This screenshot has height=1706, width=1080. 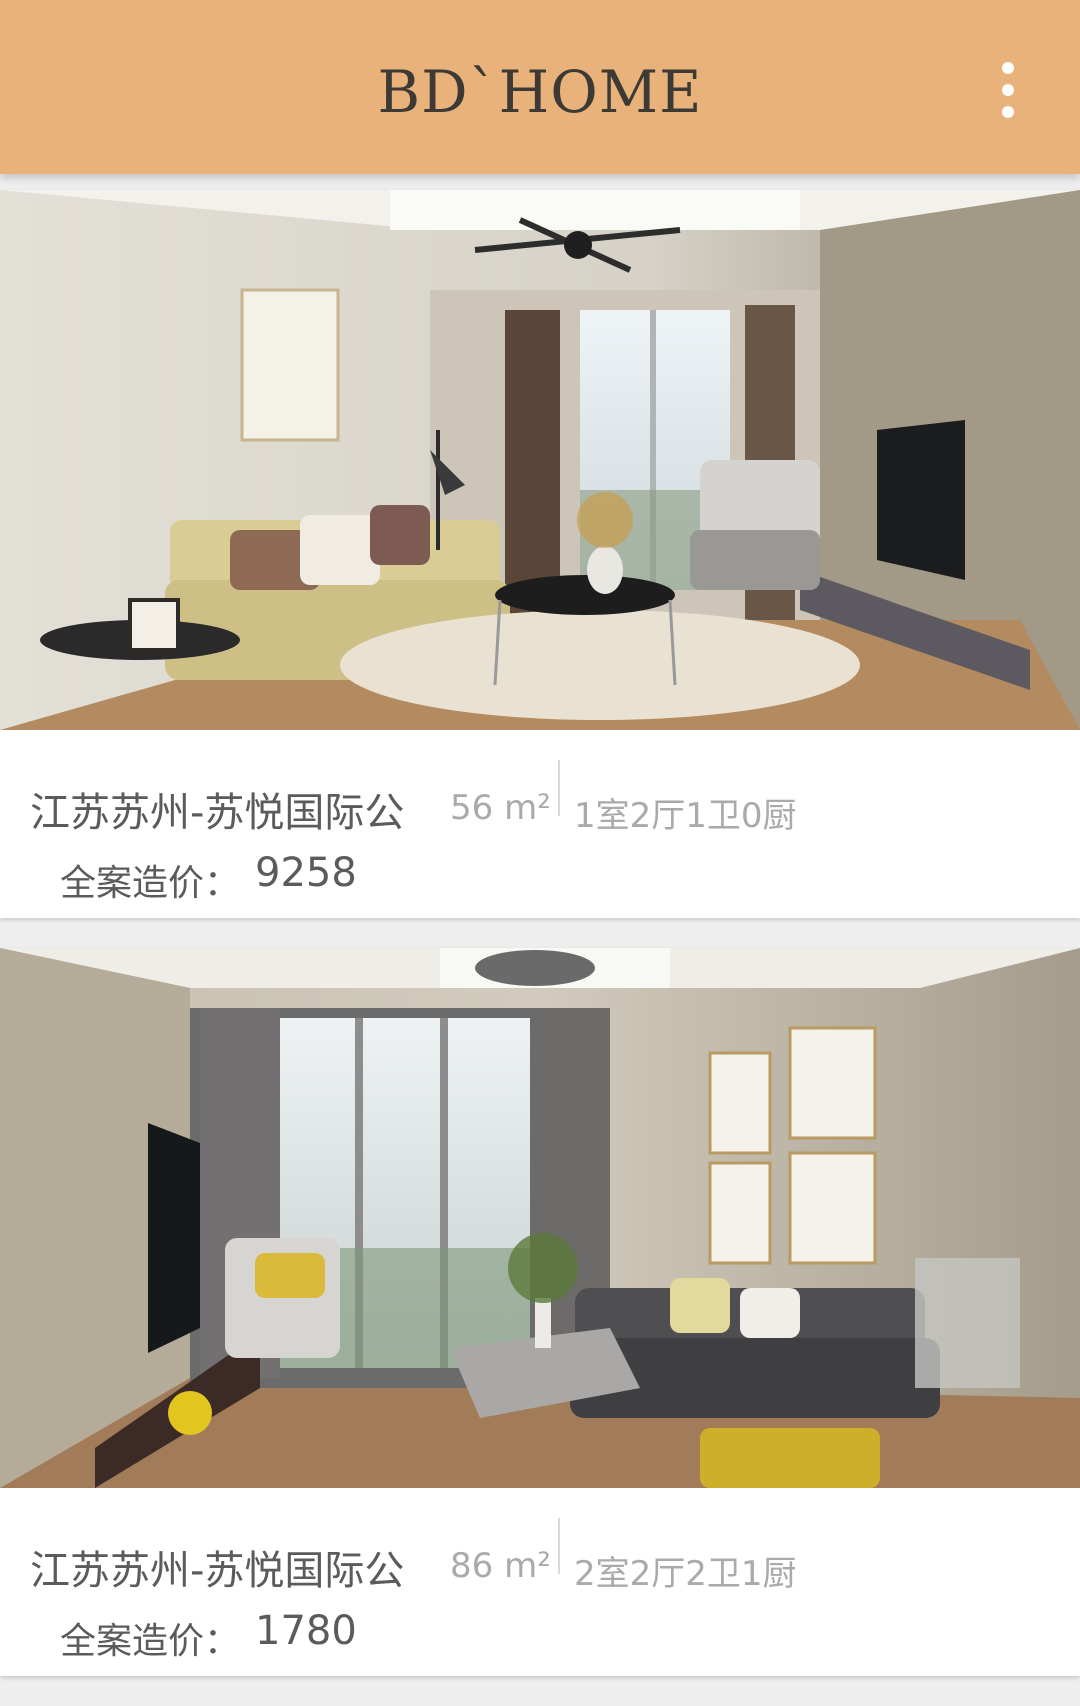 What do you see at coordinates (500, 808) in the screenshot?
I see `listing-area: 56 m²` at bounding box center [500, 808].